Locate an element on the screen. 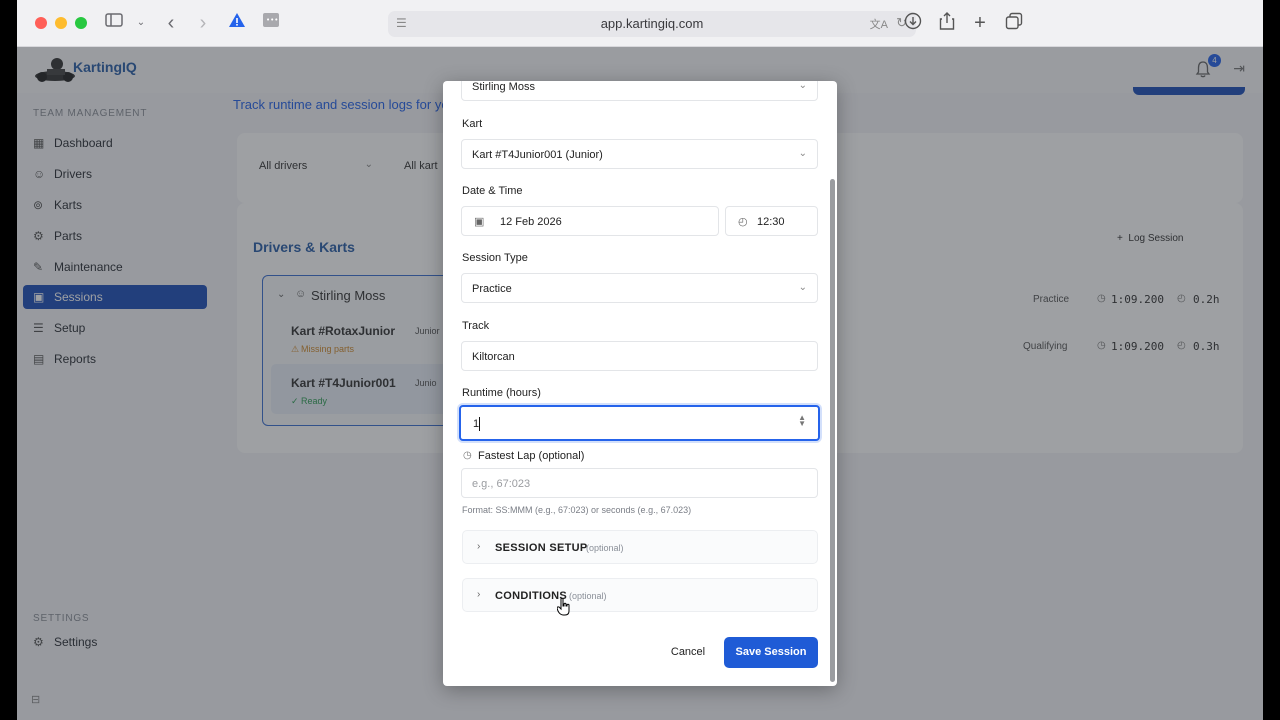  driver-select-value: Stirling Moss is located at coordinates (503, 87).